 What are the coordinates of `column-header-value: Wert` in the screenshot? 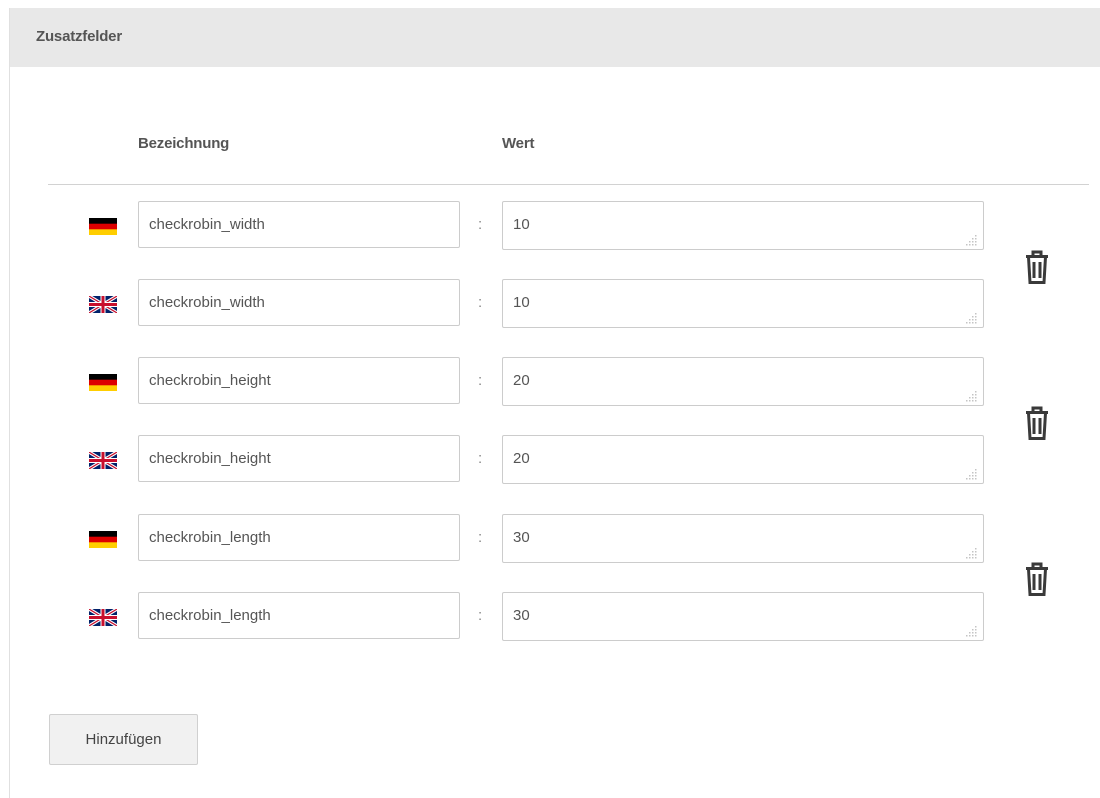 It's located at (518, 143).